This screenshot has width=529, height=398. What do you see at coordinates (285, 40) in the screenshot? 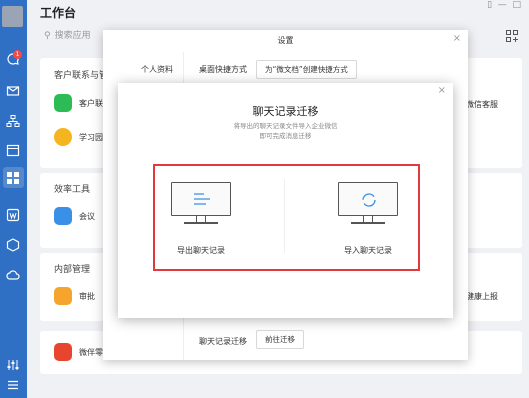
I see `settings-title: 设置` at bounding box center [285, 40].